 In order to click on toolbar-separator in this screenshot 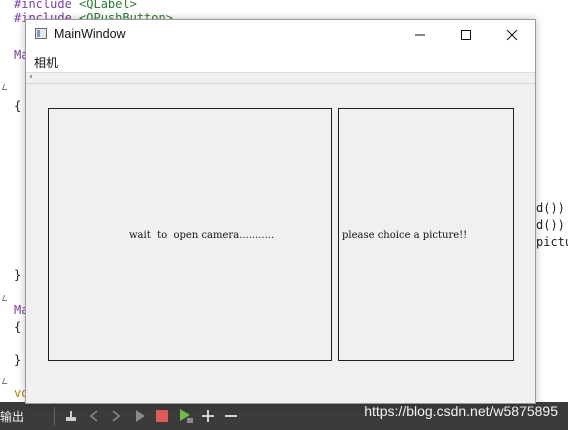, I will do `click(54, 416)`.